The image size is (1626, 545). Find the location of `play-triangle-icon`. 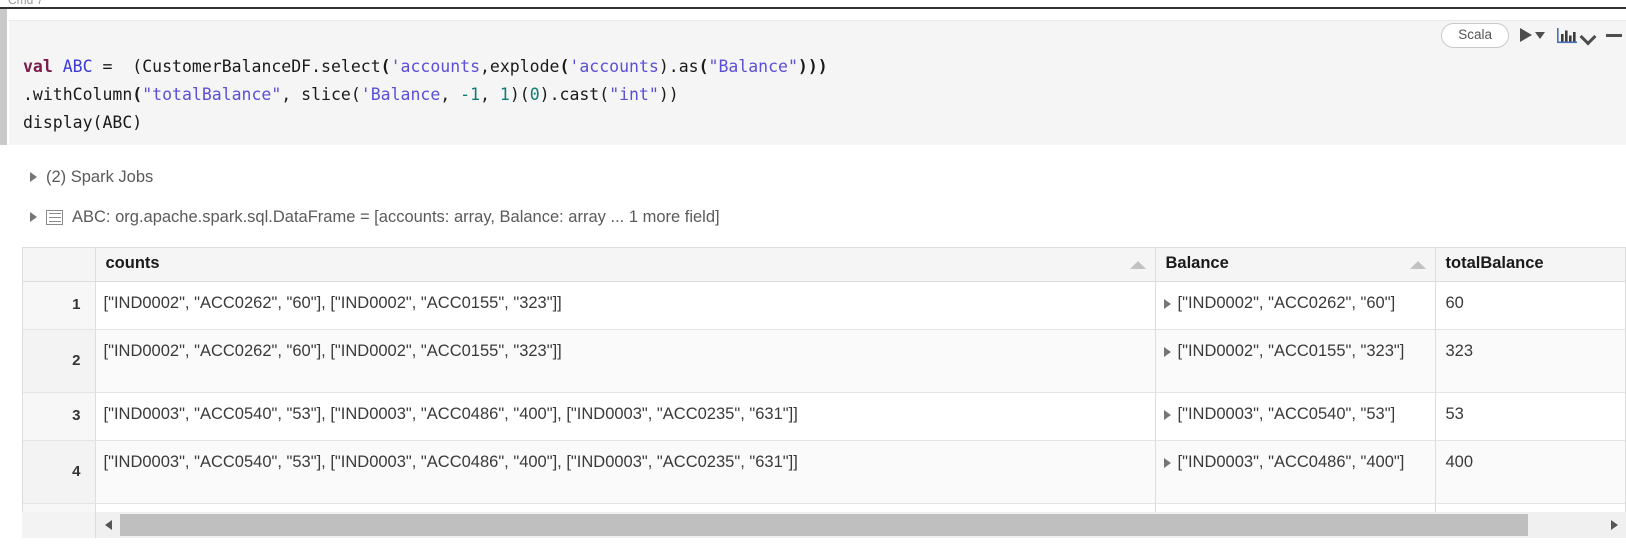

play-triangle-icon is located at coordinates (1526, 35).